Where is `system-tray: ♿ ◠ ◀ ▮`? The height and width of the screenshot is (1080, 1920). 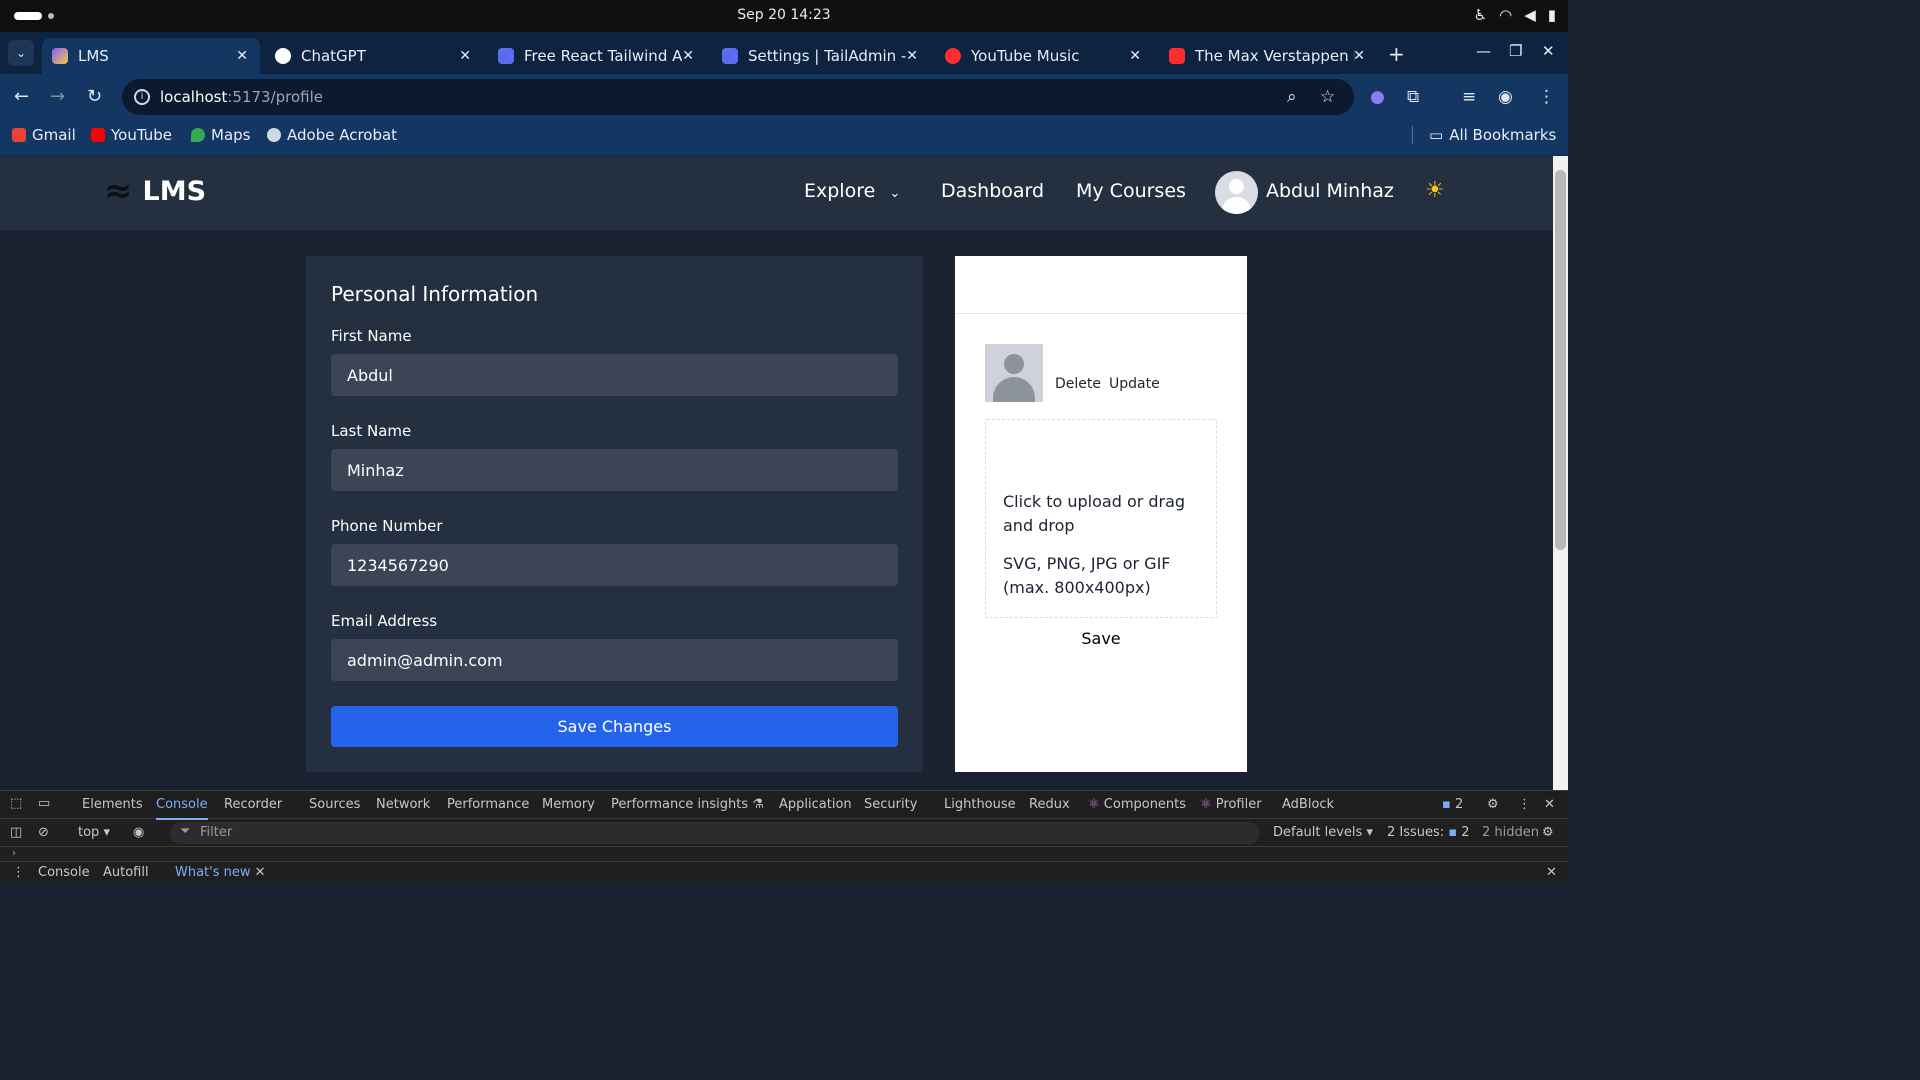
system-tray: ♿ ◠ ◀ ▮ is located at coordinates (1515, 15).